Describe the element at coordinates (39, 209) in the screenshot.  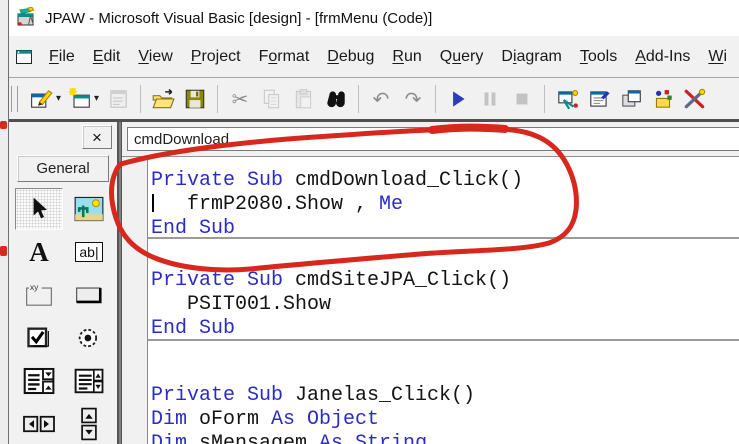
I see `tool-pointer` at that location.